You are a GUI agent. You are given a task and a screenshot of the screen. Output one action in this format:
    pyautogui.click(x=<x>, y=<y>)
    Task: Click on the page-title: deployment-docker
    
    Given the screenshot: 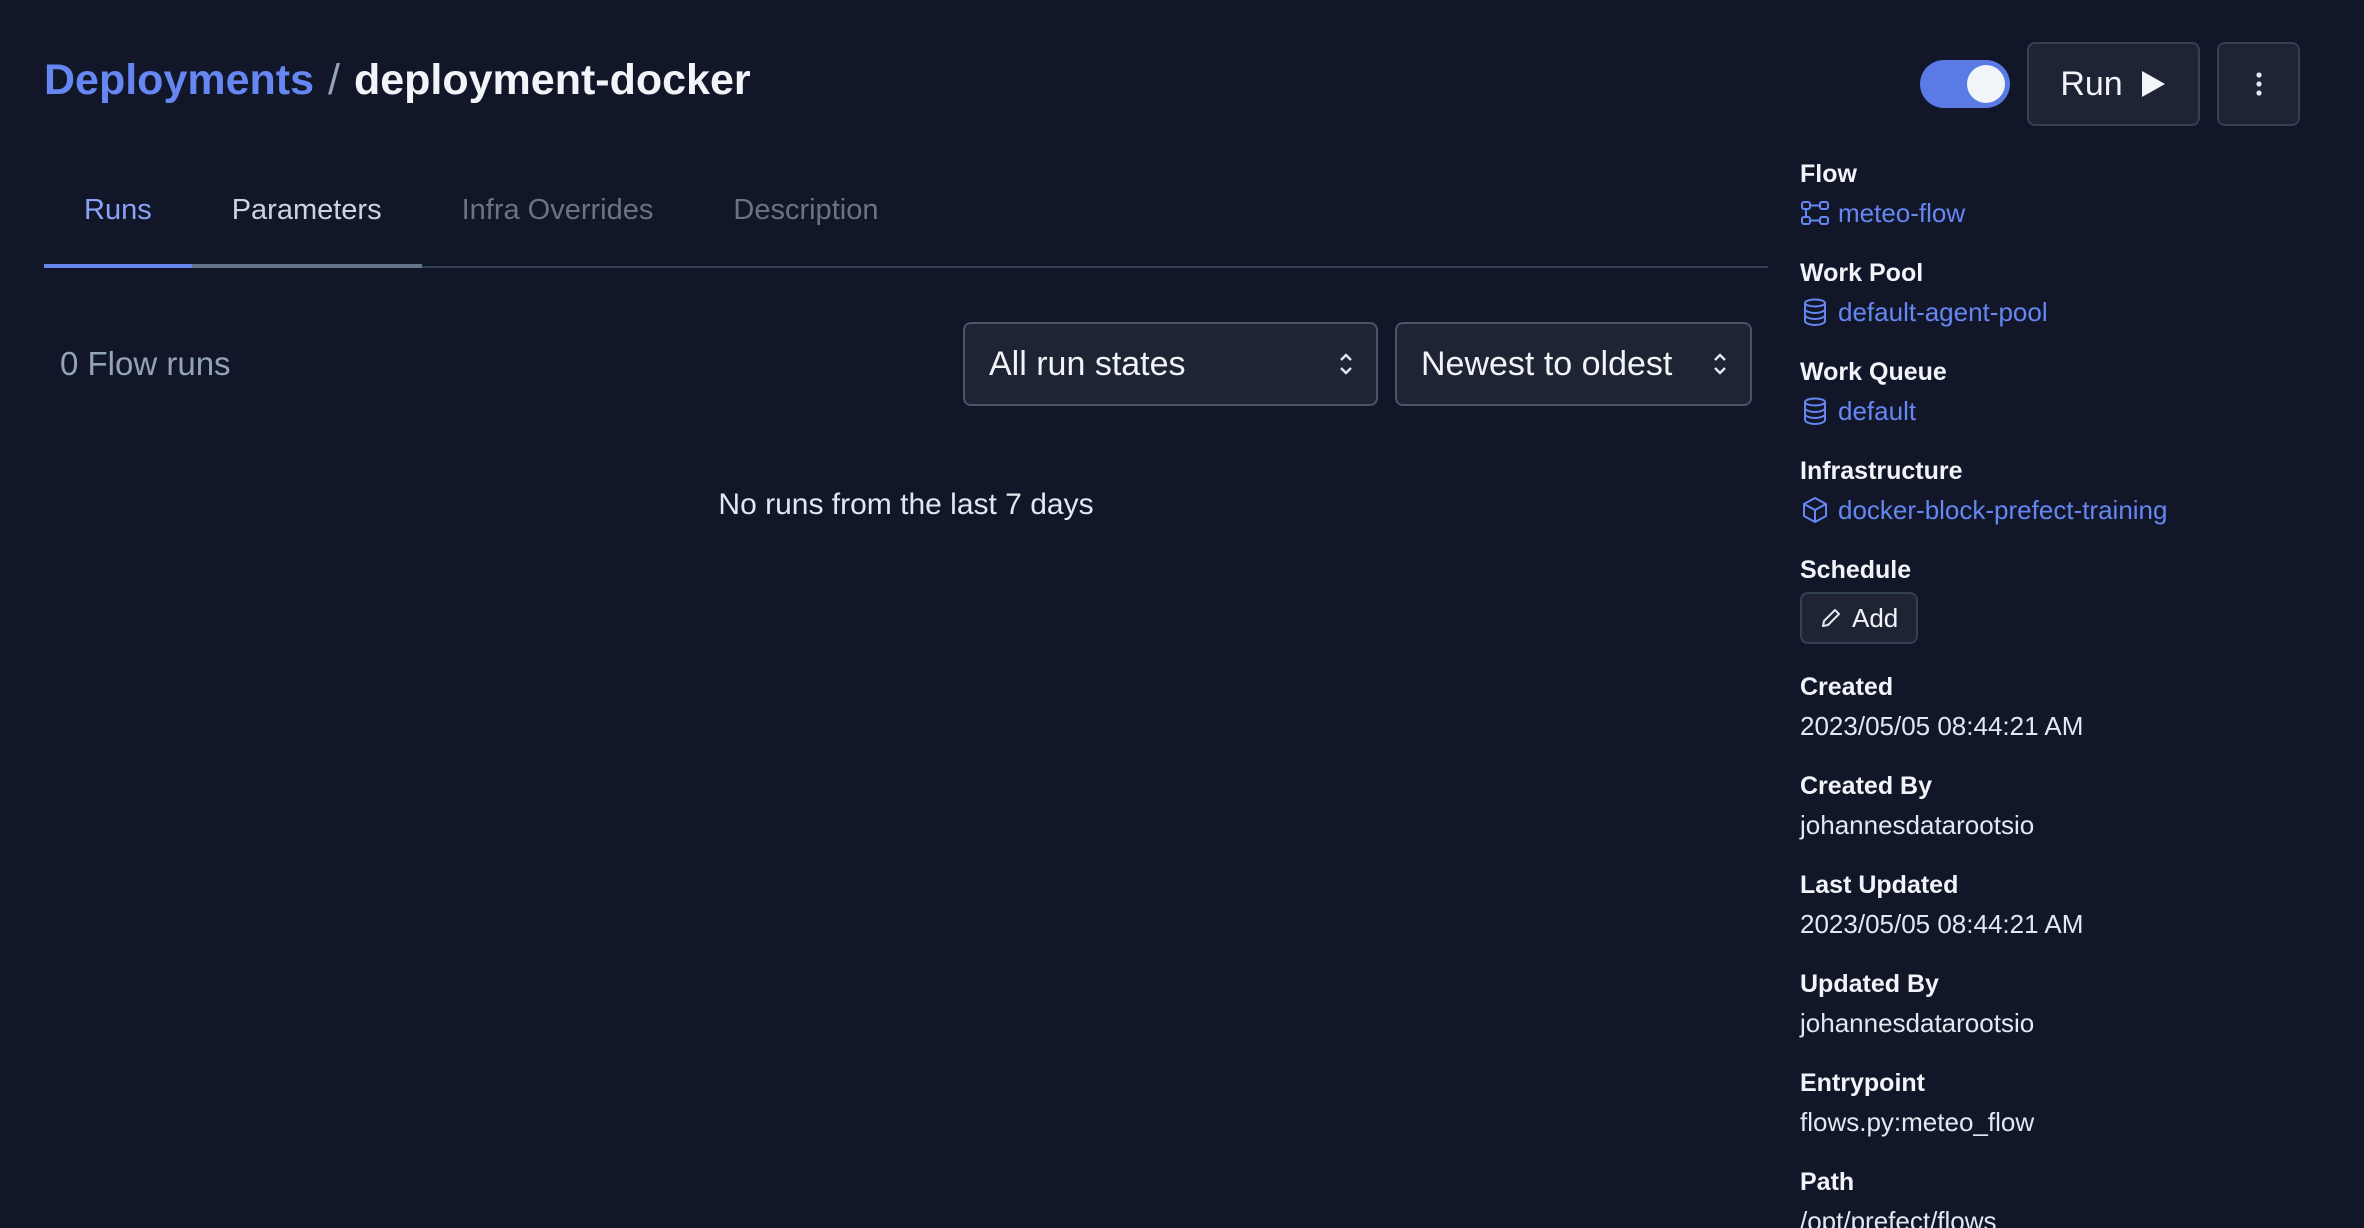 What is the action you would take?
    pyautogui.click(x=552, y=80)
    